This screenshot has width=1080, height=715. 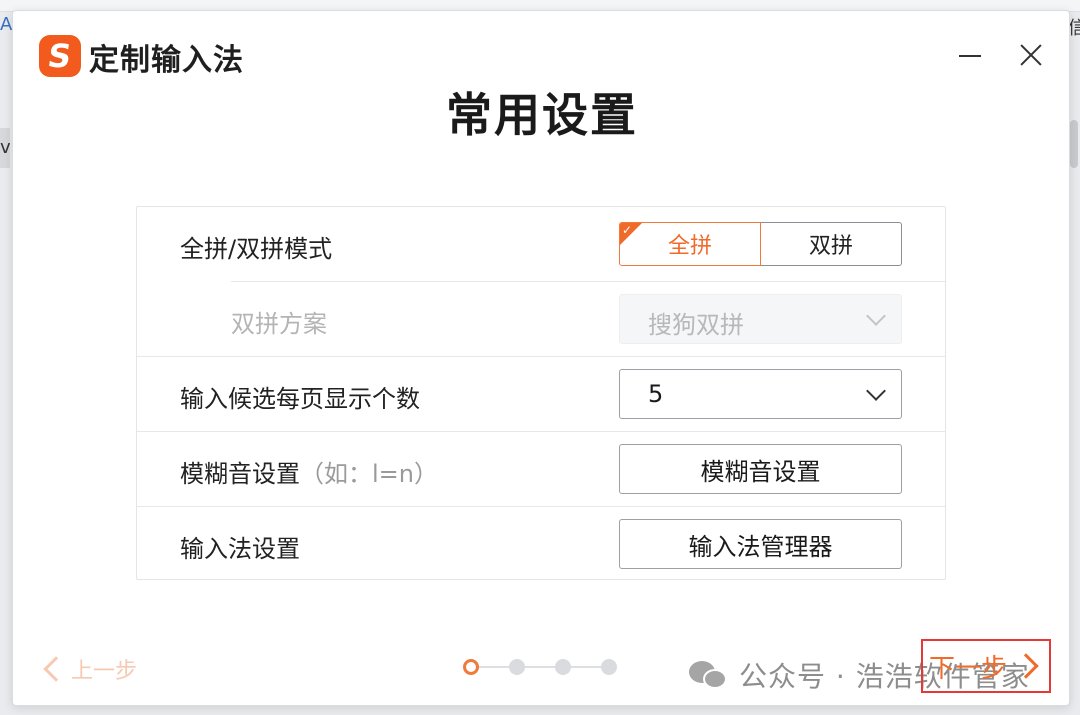 What do you see at coordinates (5, 148) in the screenshot?
I see `background-fragment: vi` at bounding box center [5, 148].